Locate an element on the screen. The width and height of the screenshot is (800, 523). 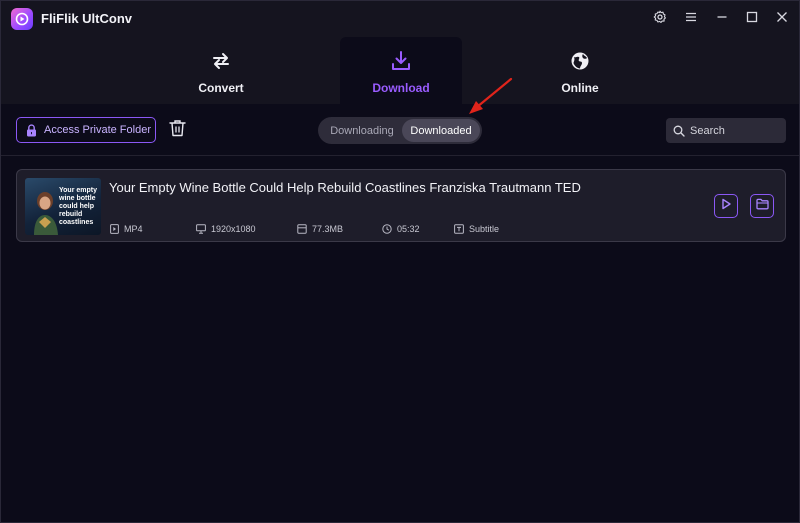
clock-icon is located at coordinates (387, 229).